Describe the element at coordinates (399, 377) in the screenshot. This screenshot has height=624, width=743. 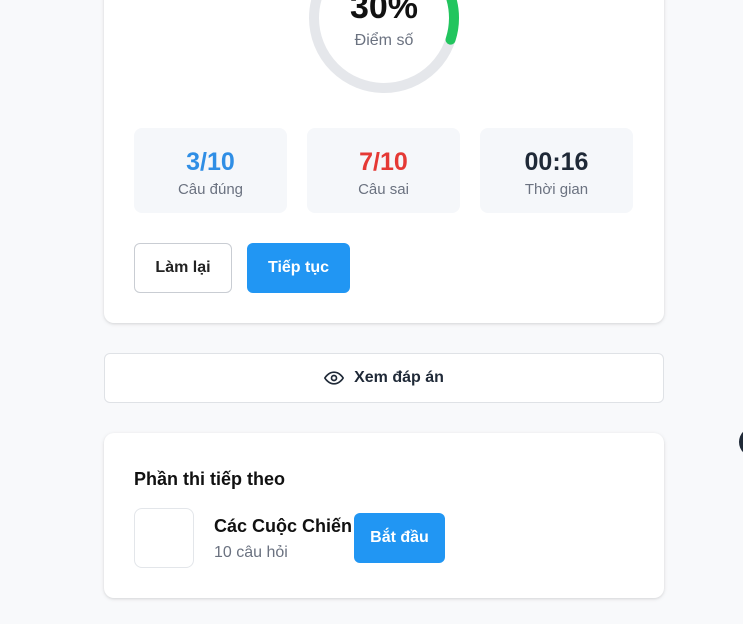
I see `view-answers-label: Xem đáp án` at that location.